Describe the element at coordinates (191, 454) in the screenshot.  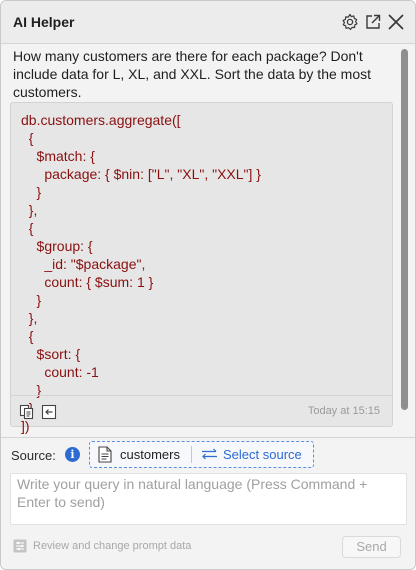
I see `source-divider` at that location.